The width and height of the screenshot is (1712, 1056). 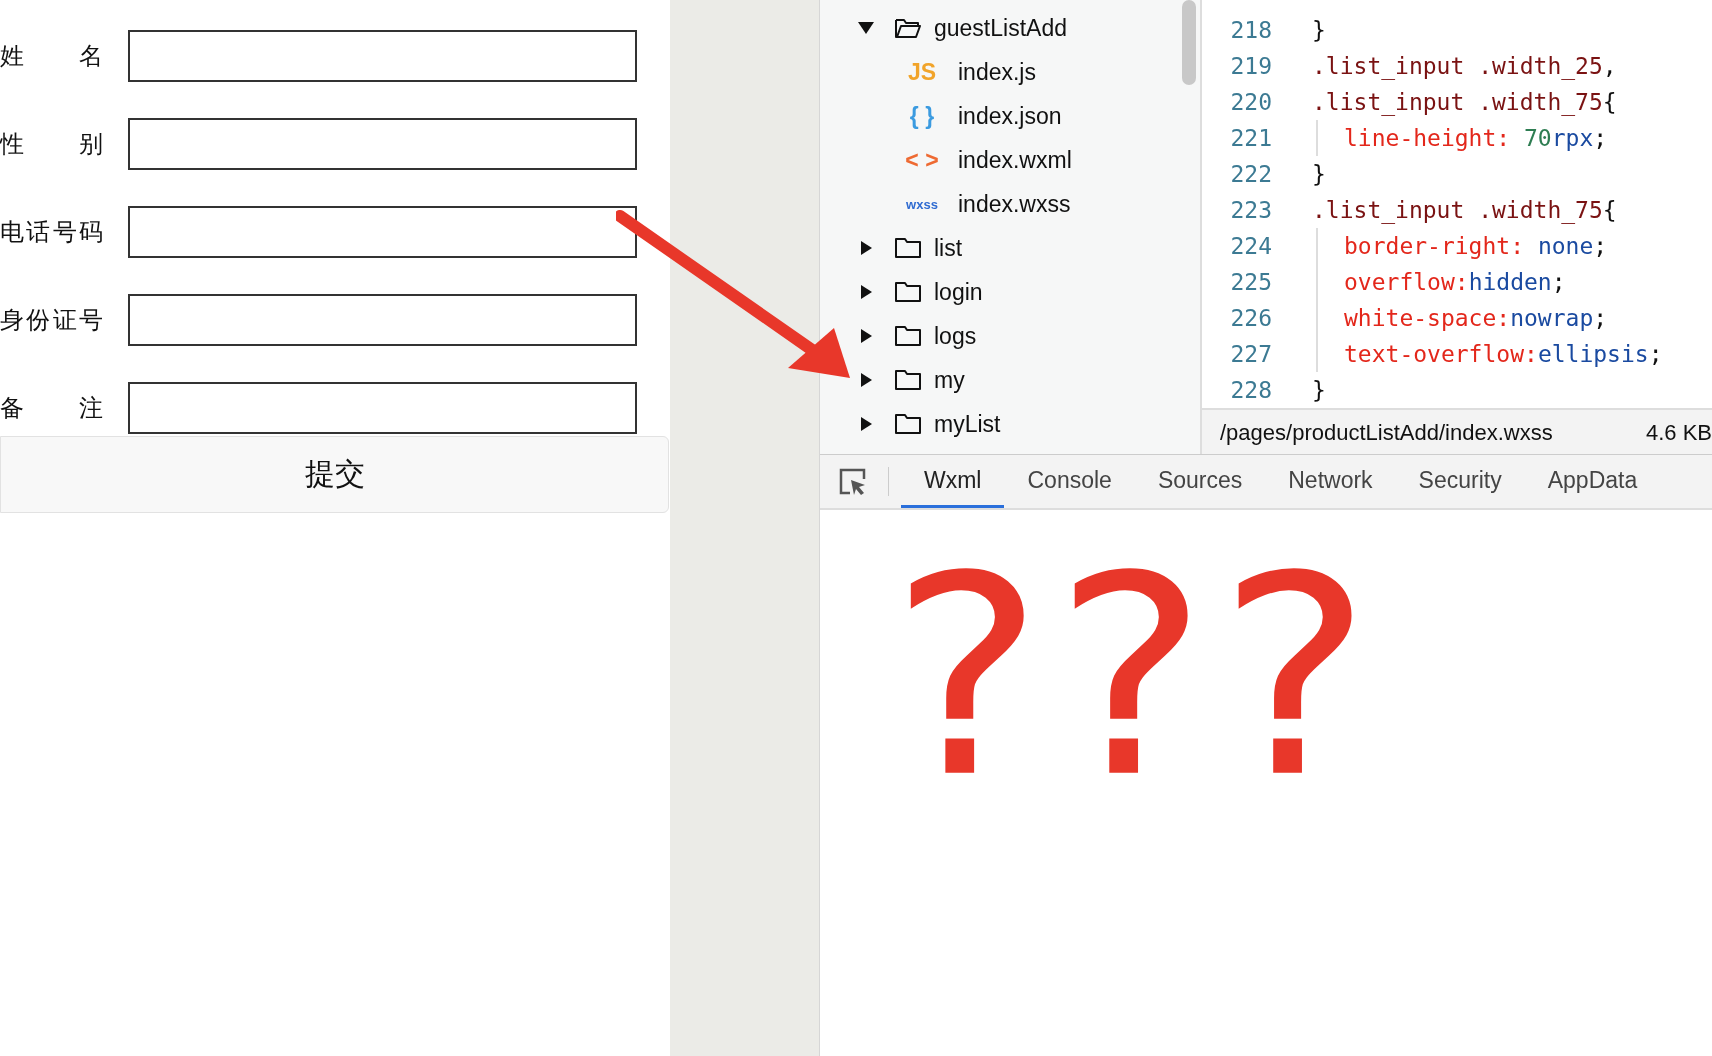 I want to click on devtools-tab: Security, so click(x=1460, y=481).